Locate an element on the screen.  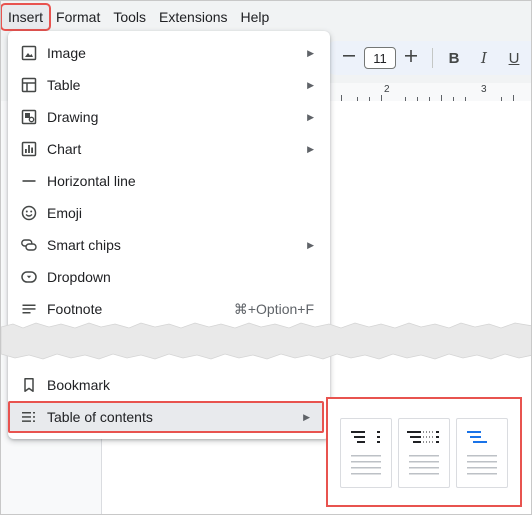
toc-blue-links-icon is located at coordinates (482, 453).